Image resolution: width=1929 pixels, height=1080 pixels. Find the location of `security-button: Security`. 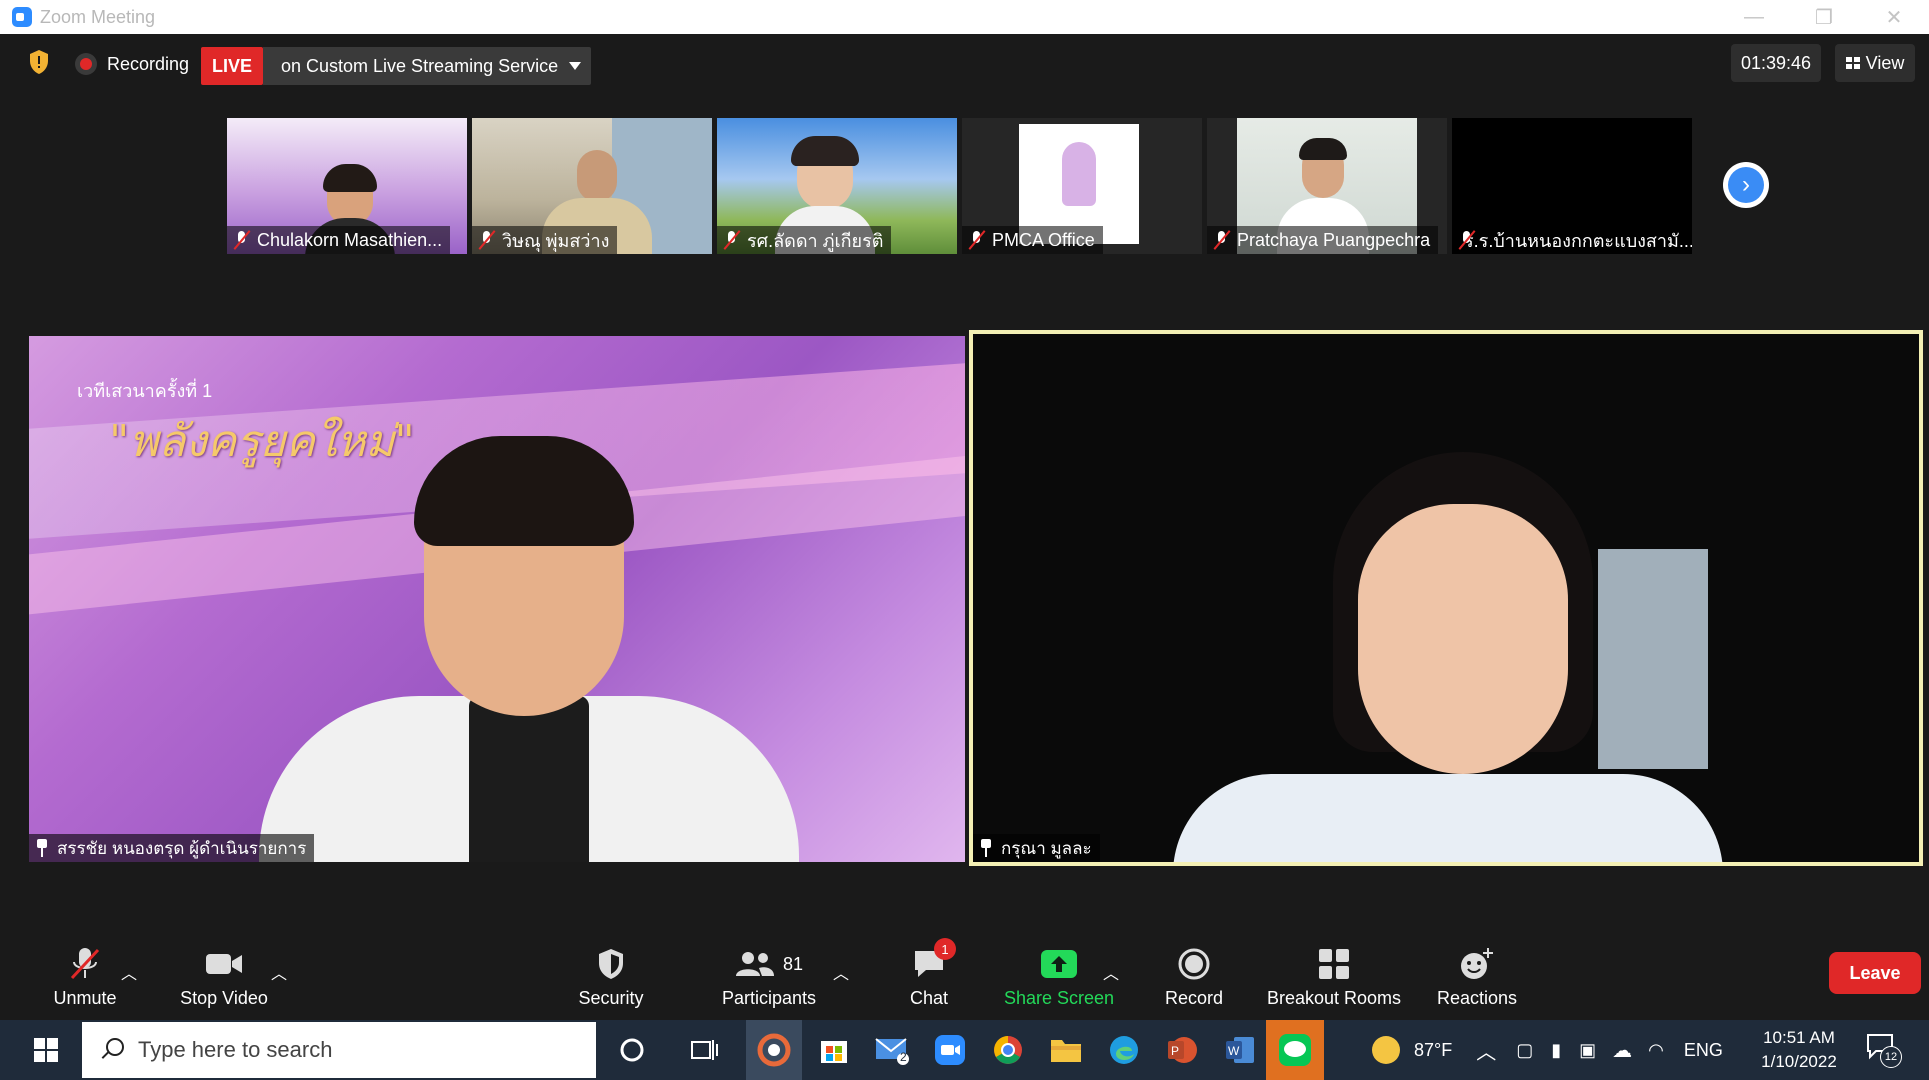

security-button: Security is located at coordinates (611, 976).